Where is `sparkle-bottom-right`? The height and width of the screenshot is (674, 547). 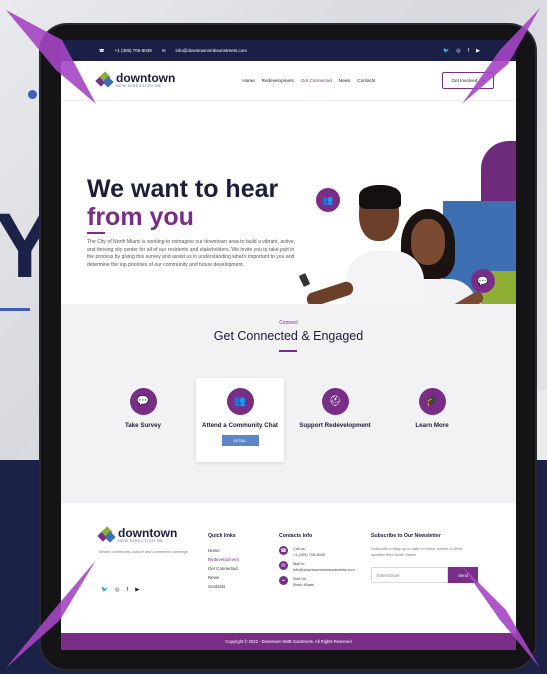
sparkle-bottom-right is located at coordinates (501, 617).